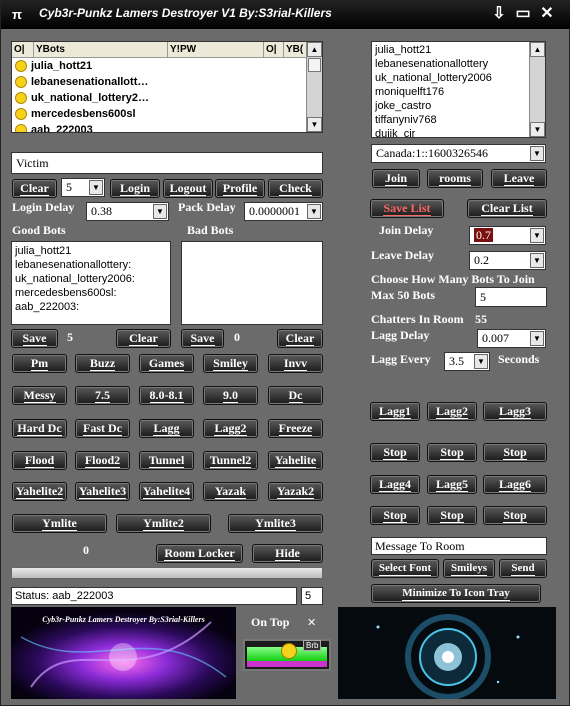 Image resolution: width=570 pixels, height=706 pixels. I want to click on list-item: lebanesenationallottery:, so click(91, 265).